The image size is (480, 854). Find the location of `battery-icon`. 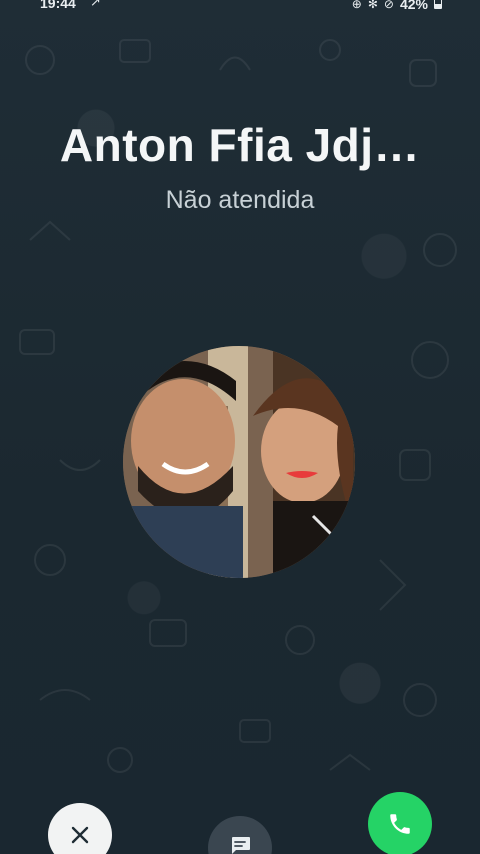

battery-icon is located at coordinates (438, 4).